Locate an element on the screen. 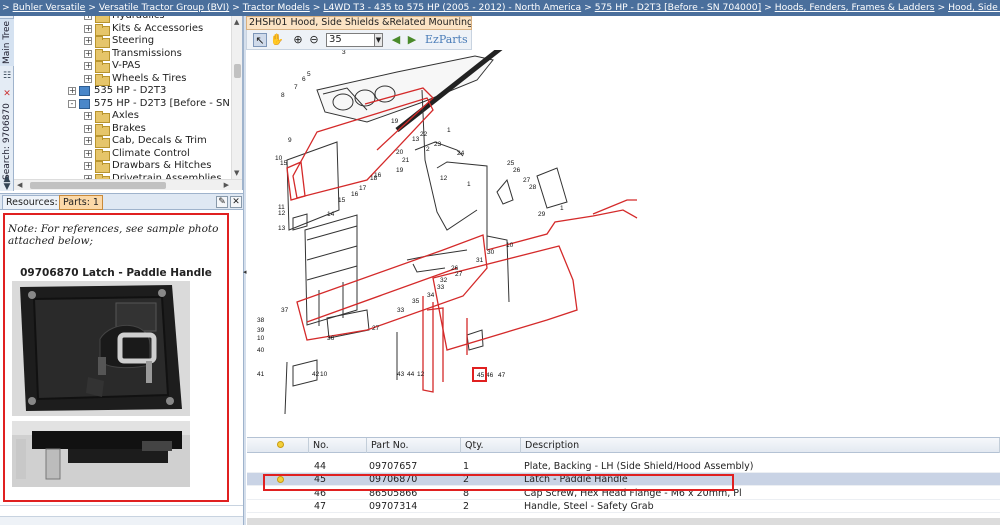  select-cursor-icon: ↖ is located at coordinates (260, 40).